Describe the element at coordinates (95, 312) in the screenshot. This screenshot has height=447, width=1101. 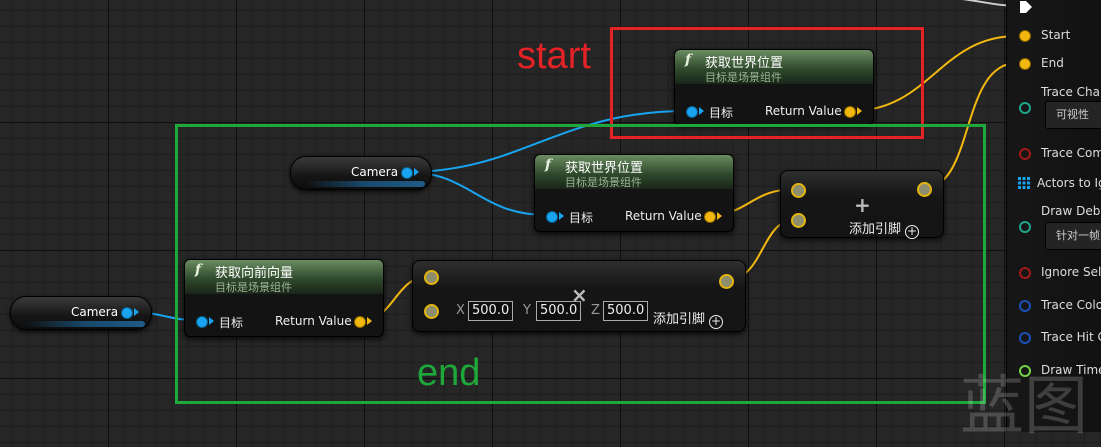
I see `camera-variable-label: Camera` at that location.